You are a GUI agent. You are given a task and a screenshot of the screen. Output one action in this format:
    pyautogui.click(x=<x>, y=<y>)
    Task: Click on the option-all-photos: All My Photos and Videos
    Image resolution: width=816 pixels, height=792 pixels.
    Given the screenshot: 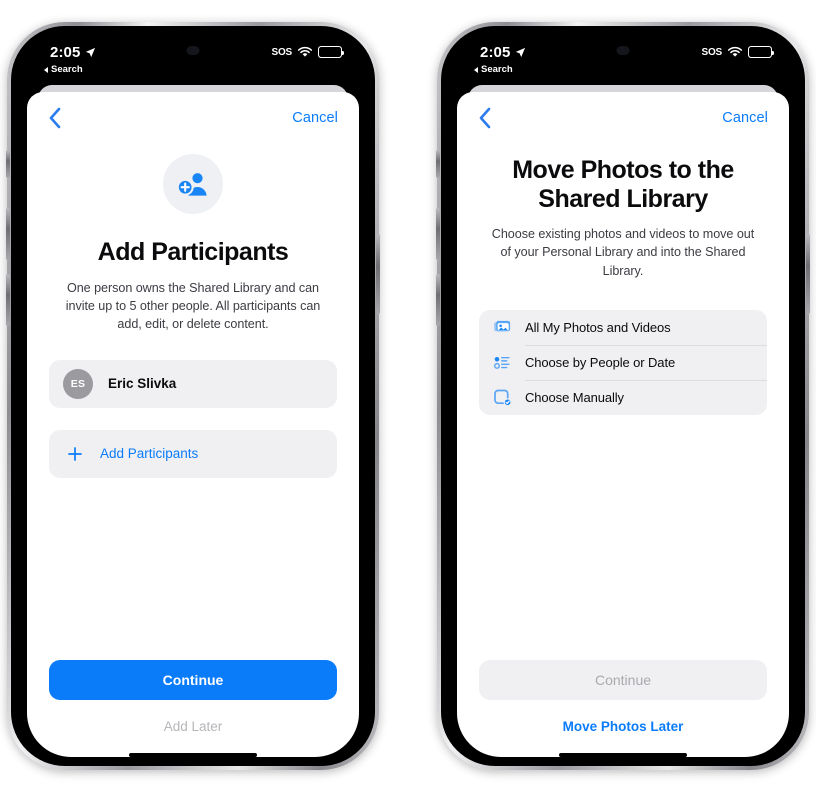 What is the action you would take?
    pyautogui.click(x=623, y=327)
    